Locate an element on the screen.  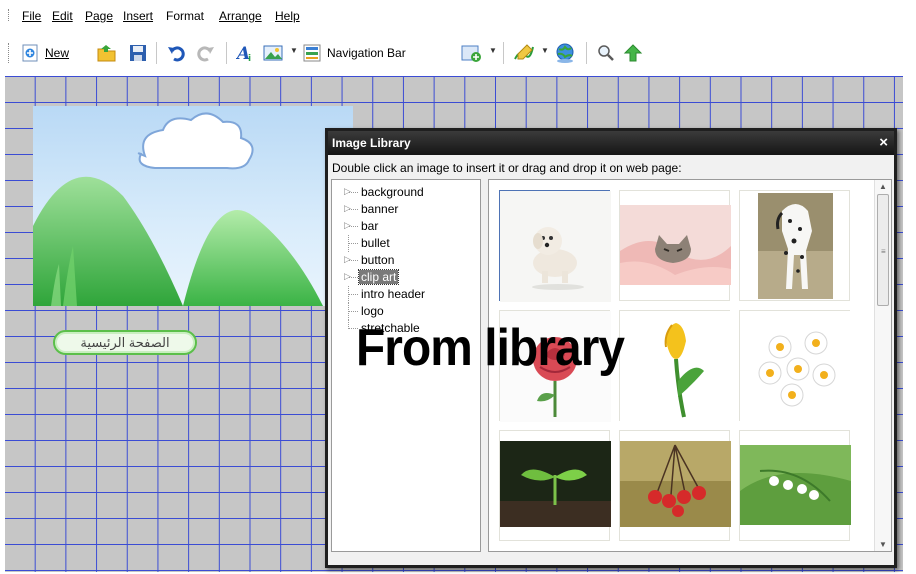
undo-button is located at coordinates (176, 53).